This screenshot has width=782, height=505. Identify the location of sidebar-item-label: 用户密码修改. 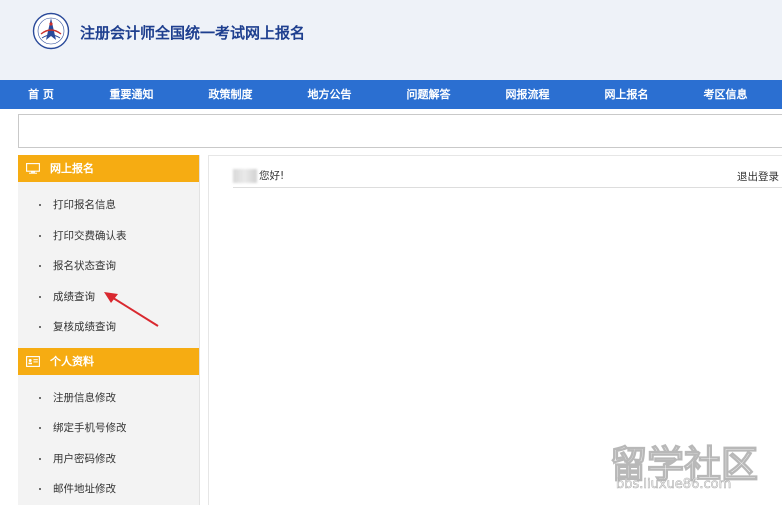
(84, 458).